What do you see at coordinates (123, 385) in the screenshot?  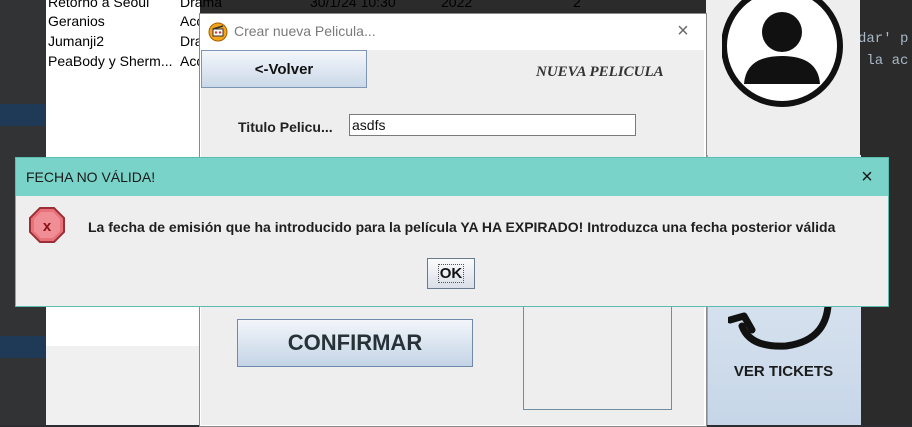 I see `movie-list-footer` at bounding box center [123, 385].